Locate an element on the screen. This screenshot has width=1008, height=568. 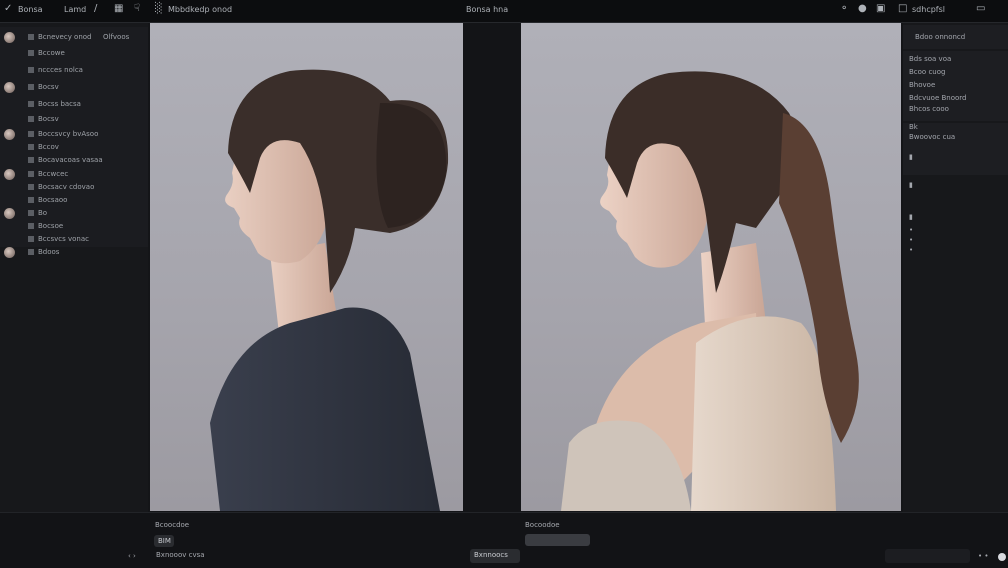
menu-item-edit: Lamd is located at coordinates (75, 9).